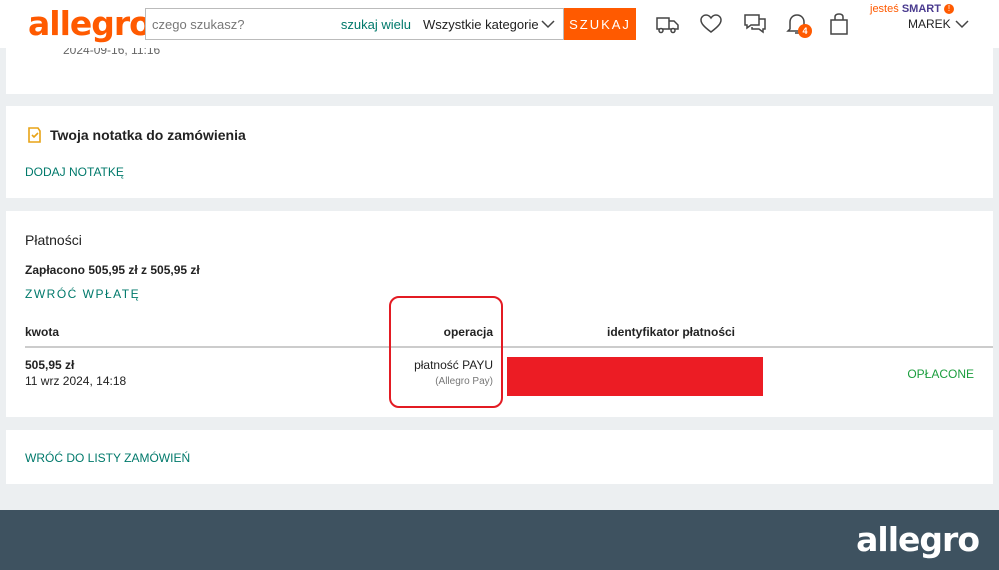 This screenshot has width=999, height=570. Describe the element at coordinates (481, 24) in the screenshot. I see `category-select-value: Wszystkie kategorie` at that location.